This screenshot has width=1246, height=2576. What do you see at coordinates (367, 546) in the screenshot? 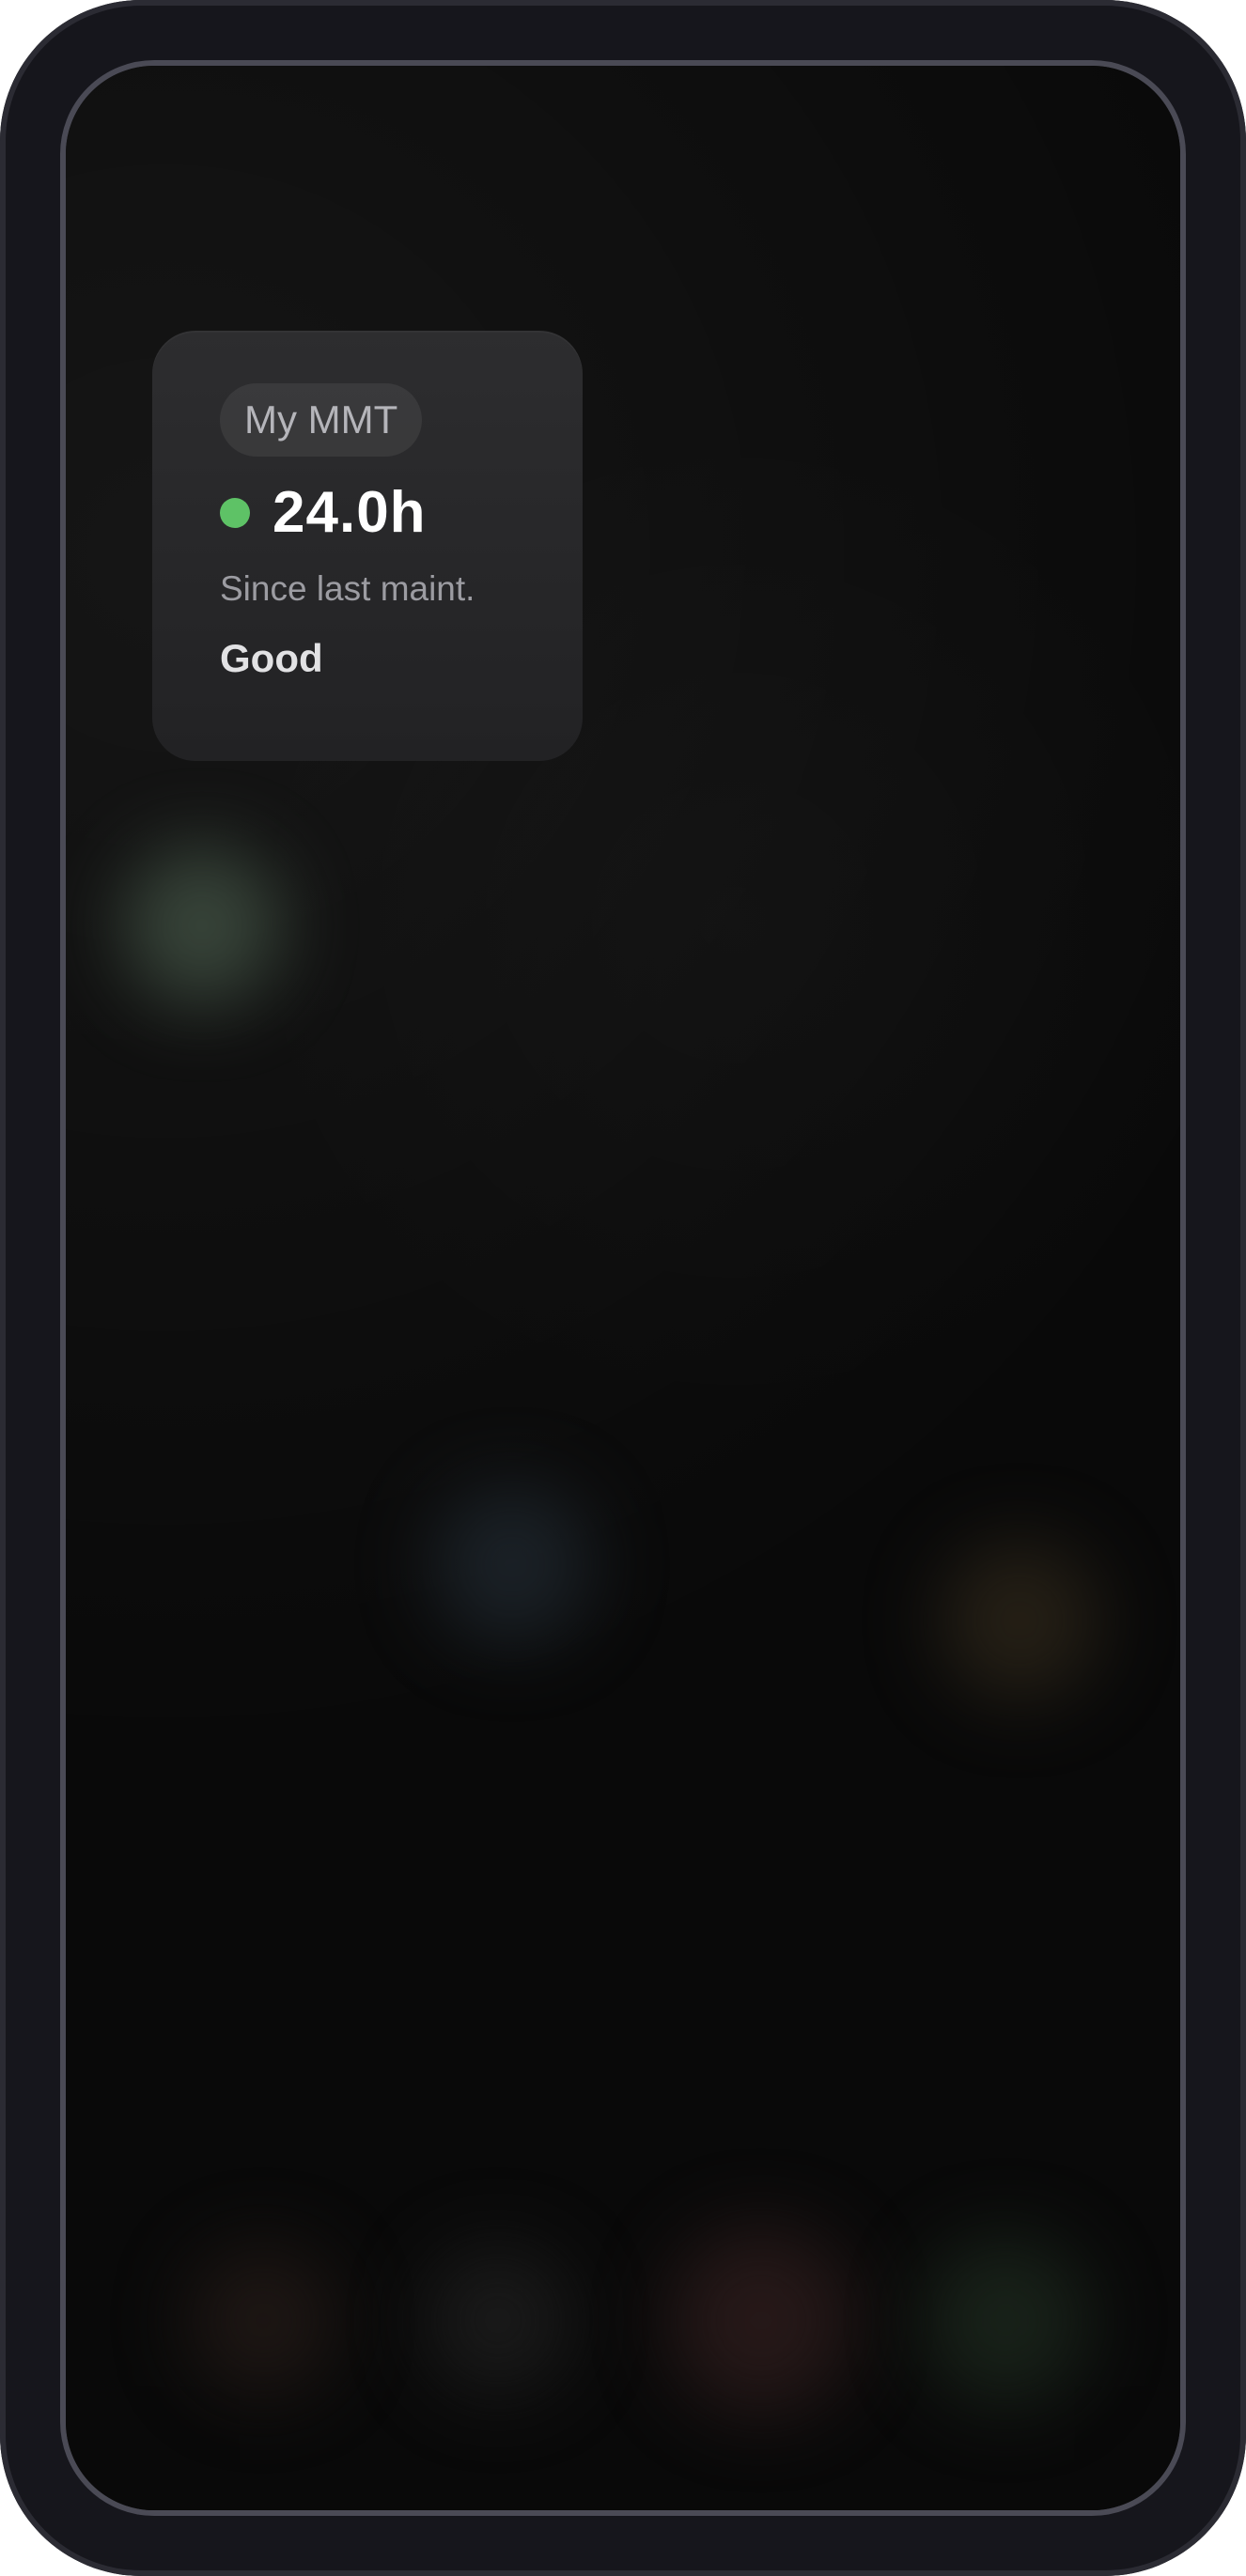
I see `maintenance-widget: My MMT 24.0h Since last maint. Good` at bounding box center [367, 546].